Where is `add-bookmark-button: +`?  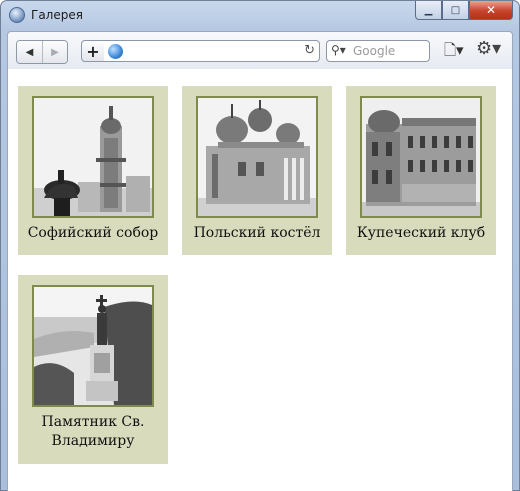
add-bookmark-button: + is located at coordinates (93, 51).